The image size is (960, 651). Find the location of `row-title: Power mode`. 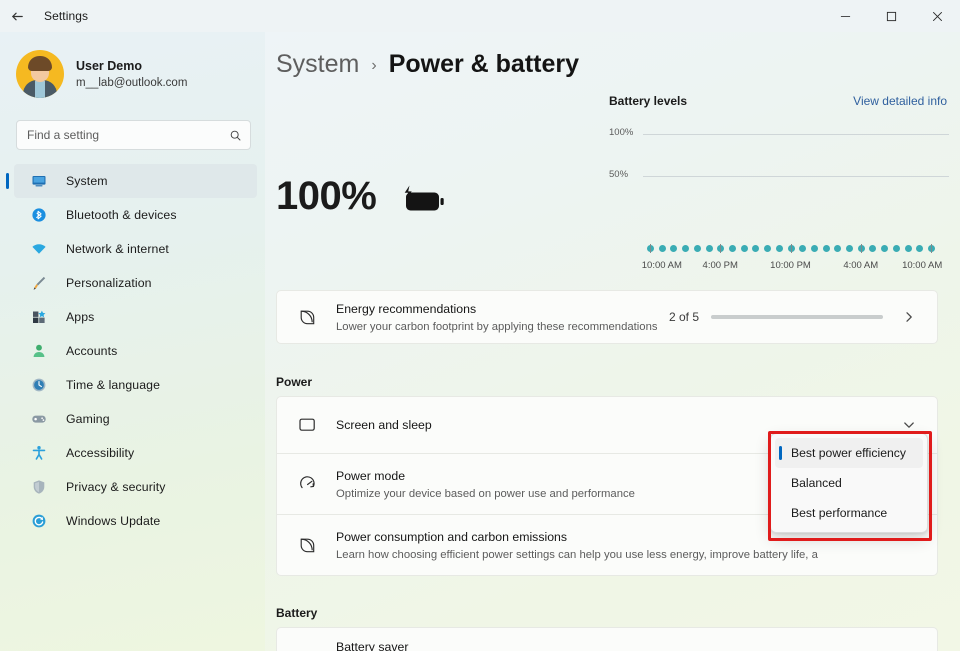

row-title: Power mode is located at coordinates (371, 475).